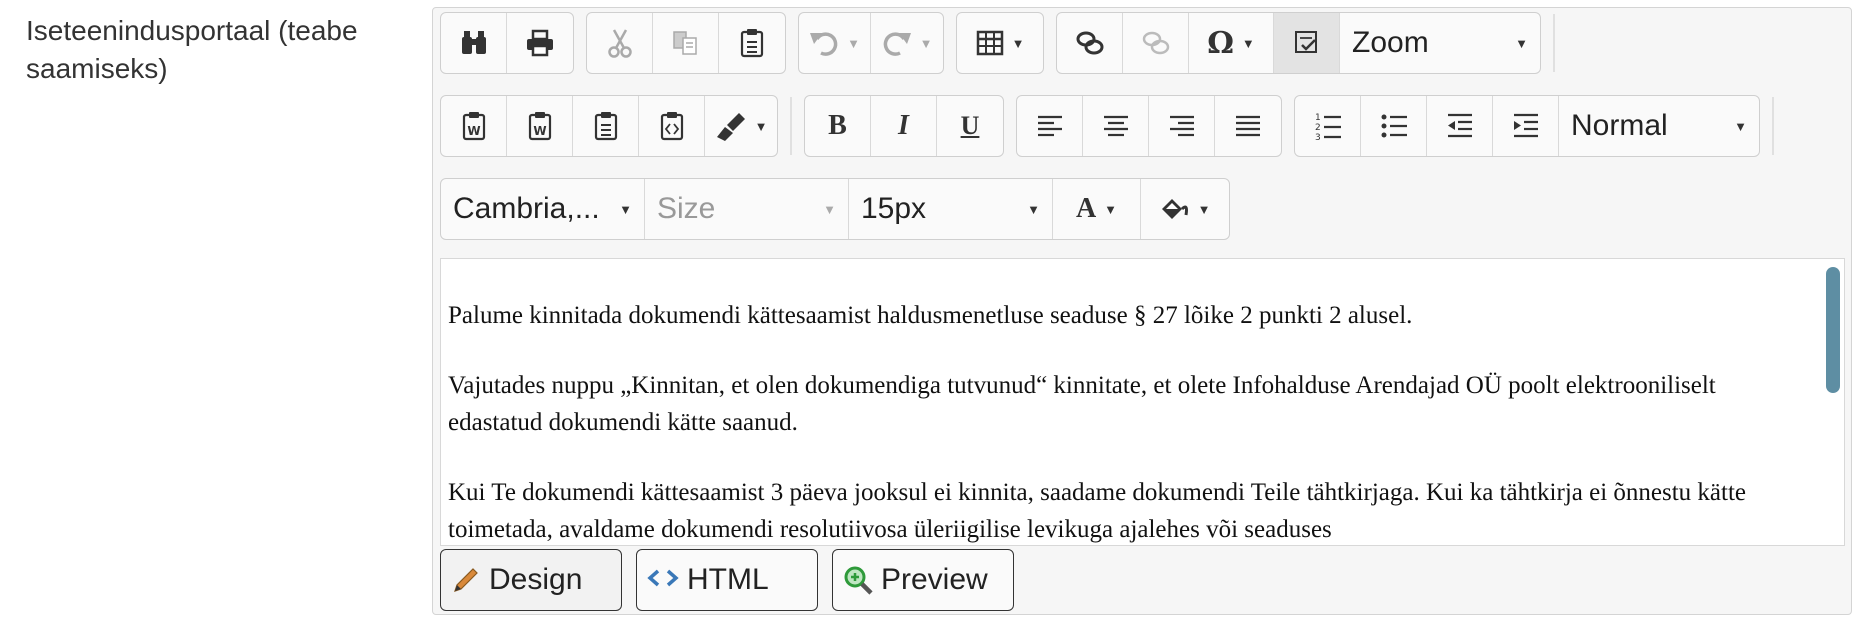 The height and width of the screenshot is (622, 1862). What do you see at coordinates (1390, 42) in the screenshot?
I see `zoom-value: Zoom` at bounding box center [1390, 42].